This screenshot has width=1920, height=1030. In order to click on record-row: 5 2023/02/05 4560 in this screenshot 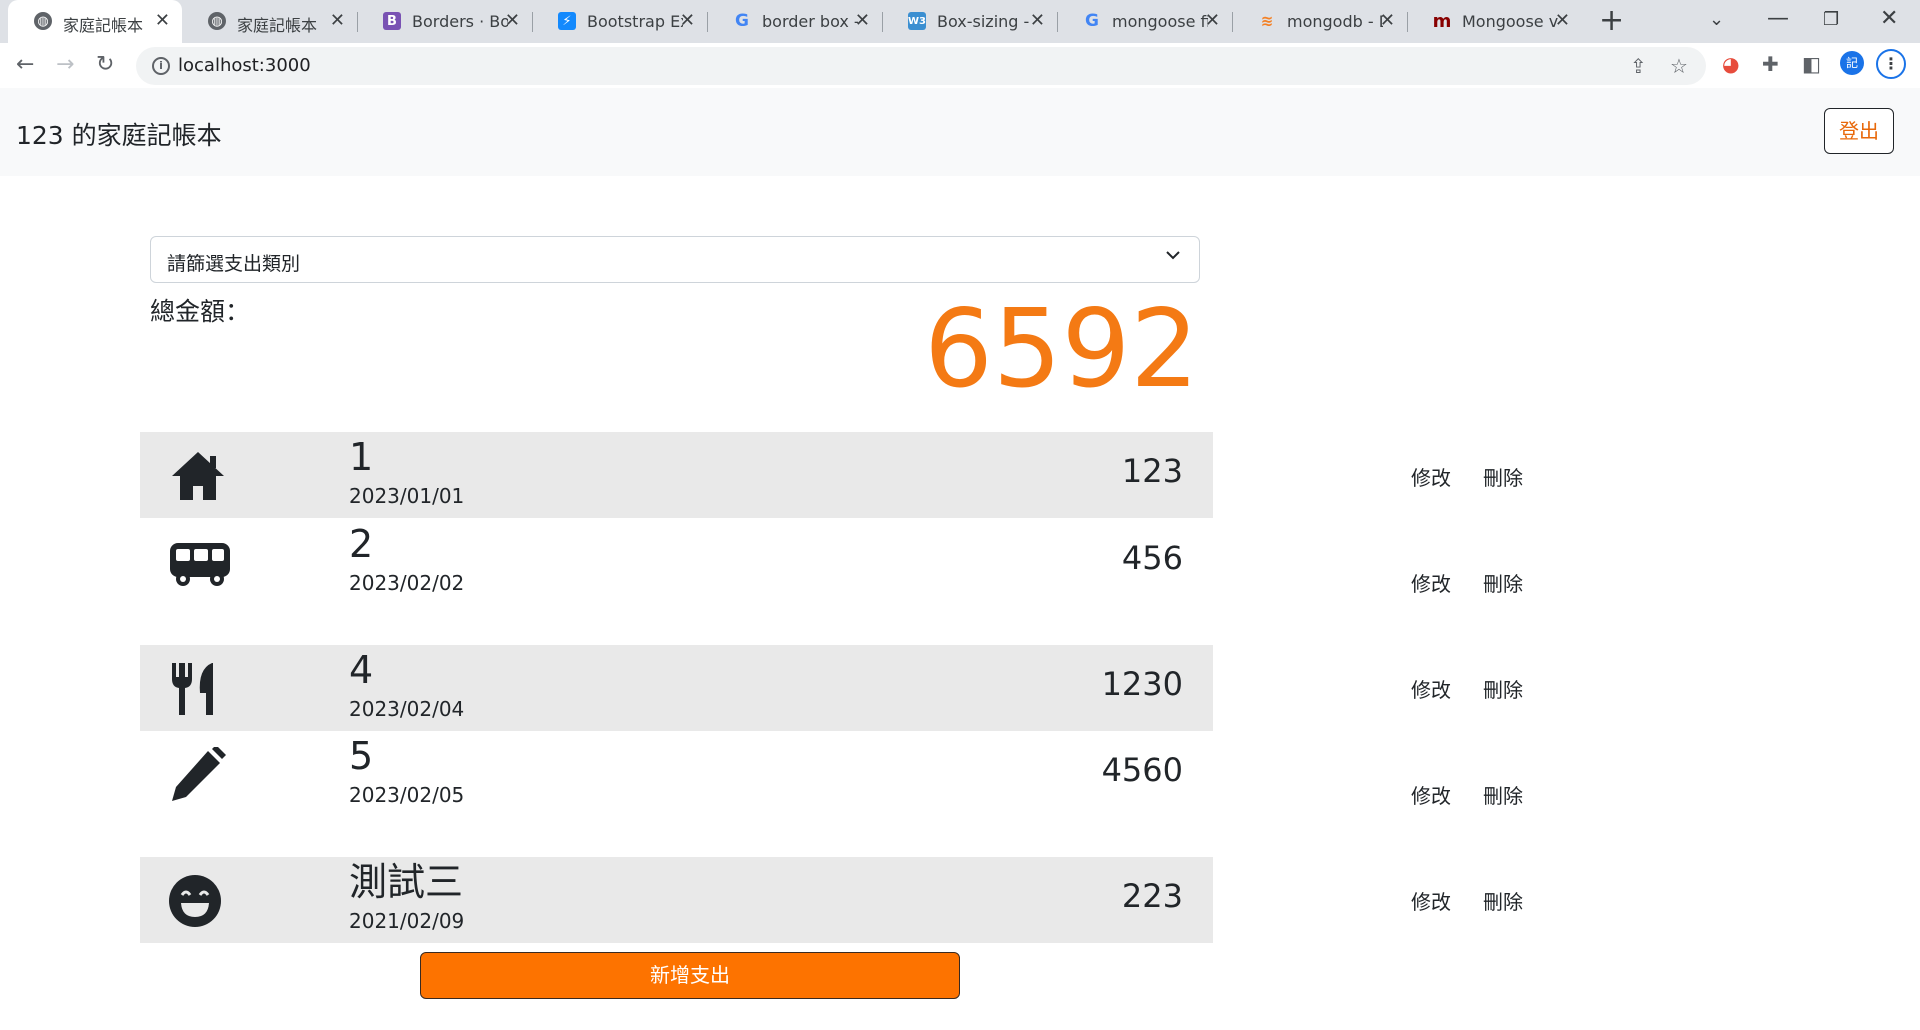, I will do `click(676, 774)`.